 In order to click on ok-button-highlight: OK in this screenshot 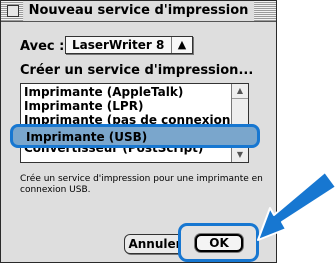, I will do `click(218, 242)`.